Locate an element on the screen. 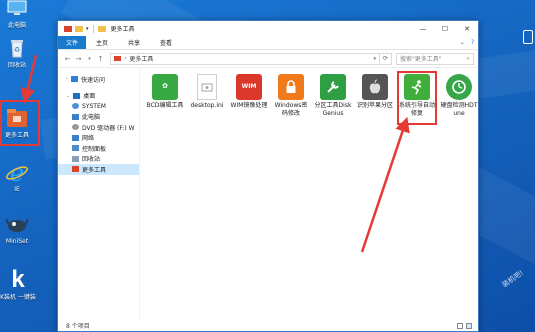  arrow-to-boot-repair is located at coordinates (385, 184).